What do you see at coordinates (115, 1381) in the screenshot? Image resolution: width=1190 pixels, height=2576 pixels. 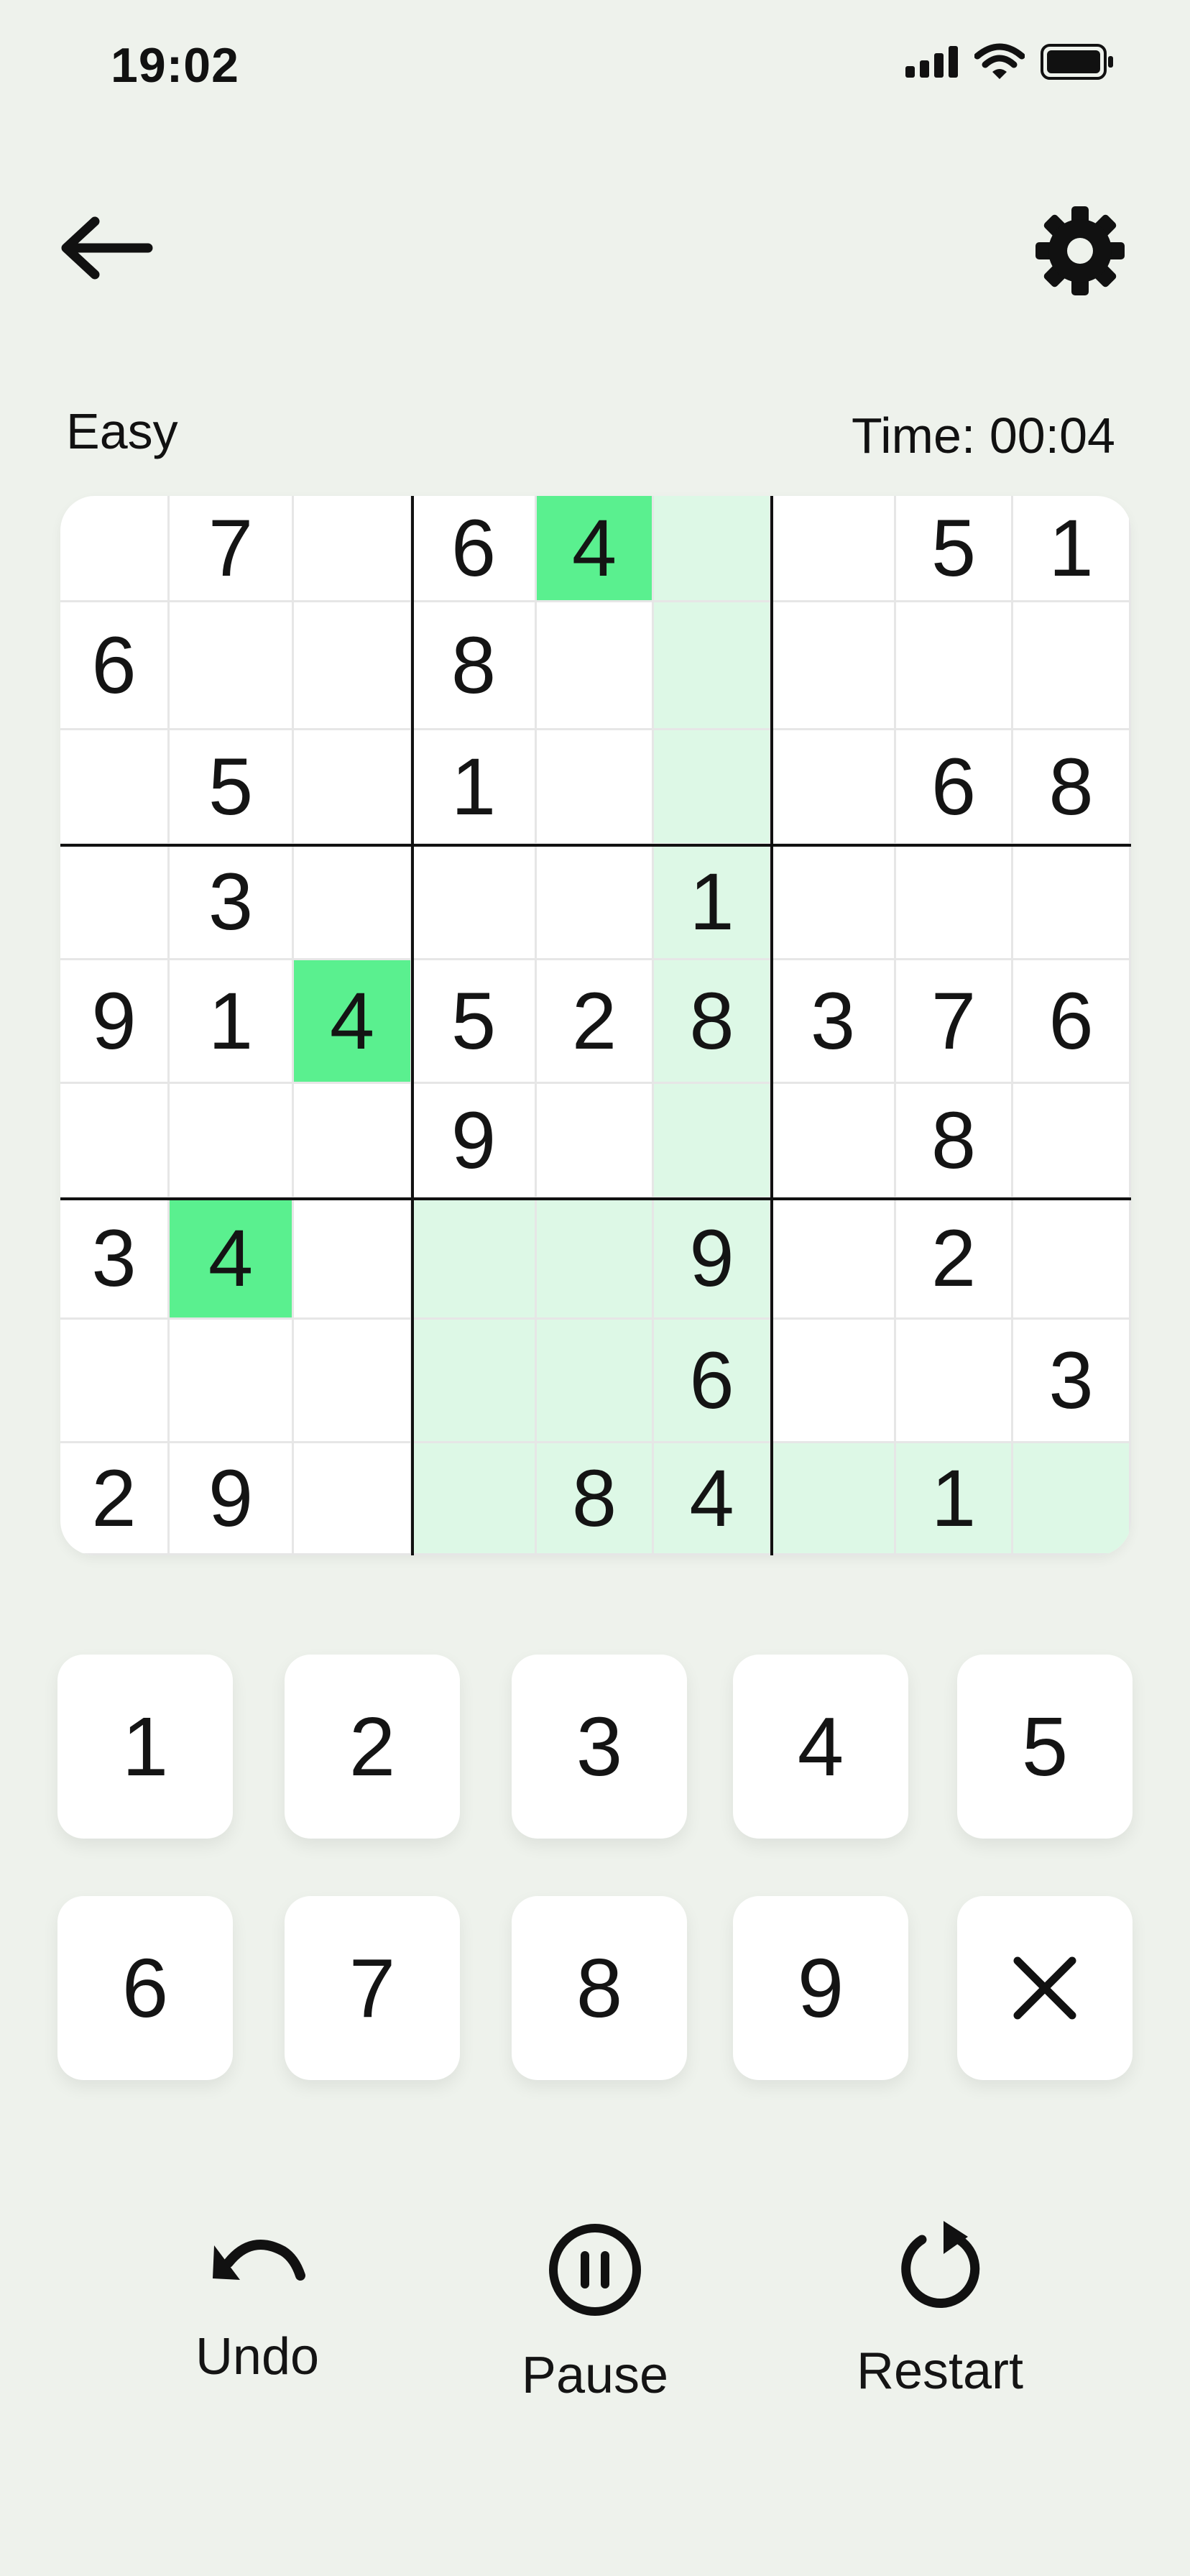 I see `board-cell-r8-c1` at bounding box center [115, 1381].